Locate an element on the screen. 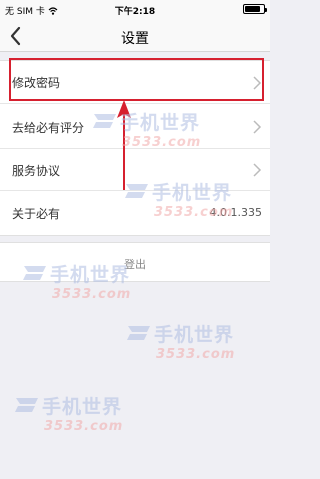 The width and height of the screenshot is (320, 479). settings-item-label: 修改密码 is located at coordinates (36, 83).